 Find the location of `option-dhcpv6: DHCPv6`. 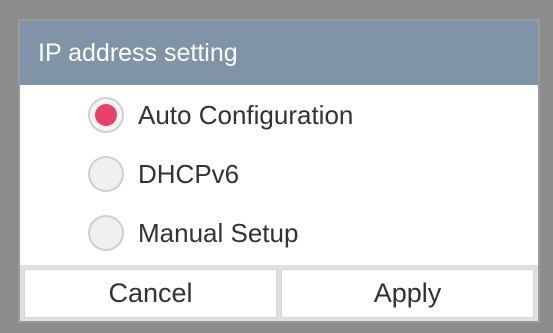

option-dhcpv6: DHCPv6 is located at coordinates (163, 174).